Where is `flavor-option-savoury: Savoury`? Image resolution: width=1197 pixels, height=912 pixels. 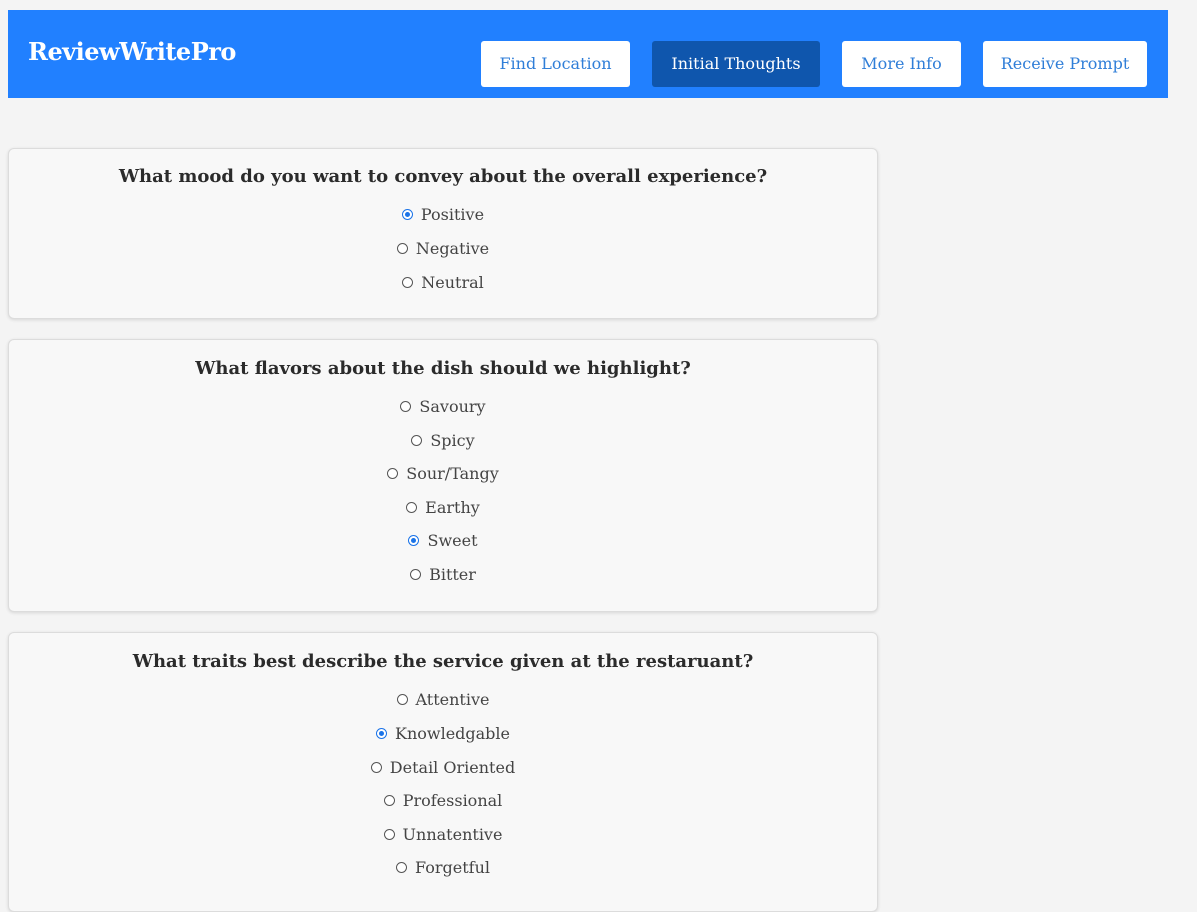
flavor-option-savoury: Savoury is located at coordinates (443, 406).